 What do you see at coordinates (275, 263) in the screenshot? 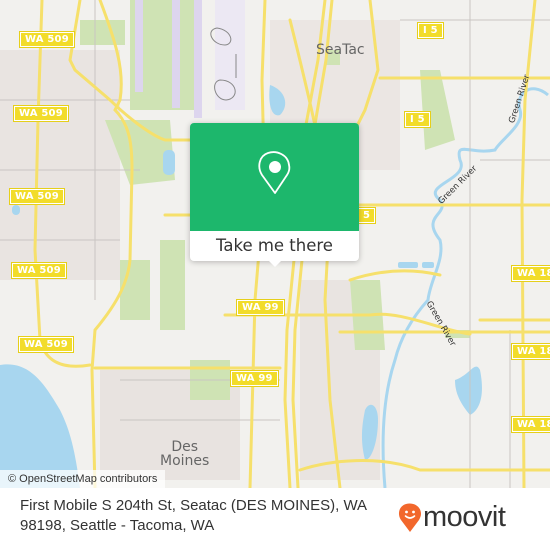
I see `popup-pointer` at bounding box center [275, 263].